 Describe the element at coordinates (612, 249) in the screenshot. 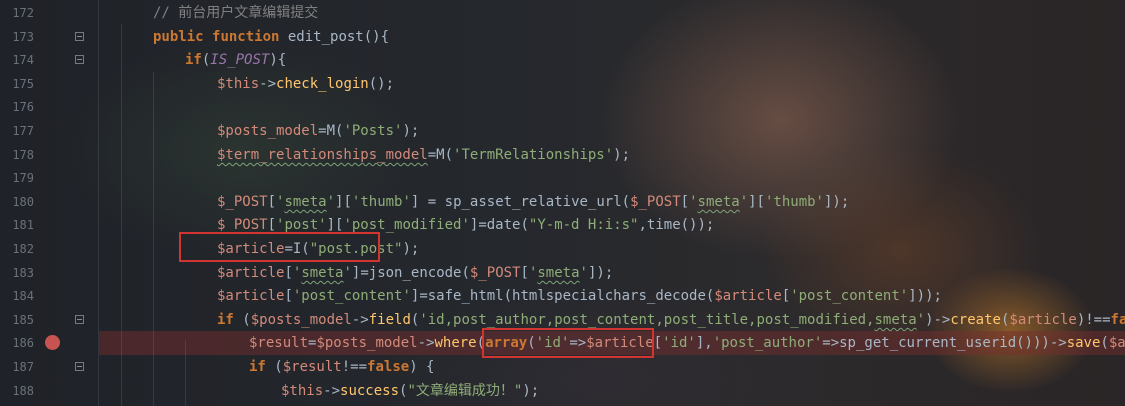

I see `code-line: $article=I("post.post");` at that location.